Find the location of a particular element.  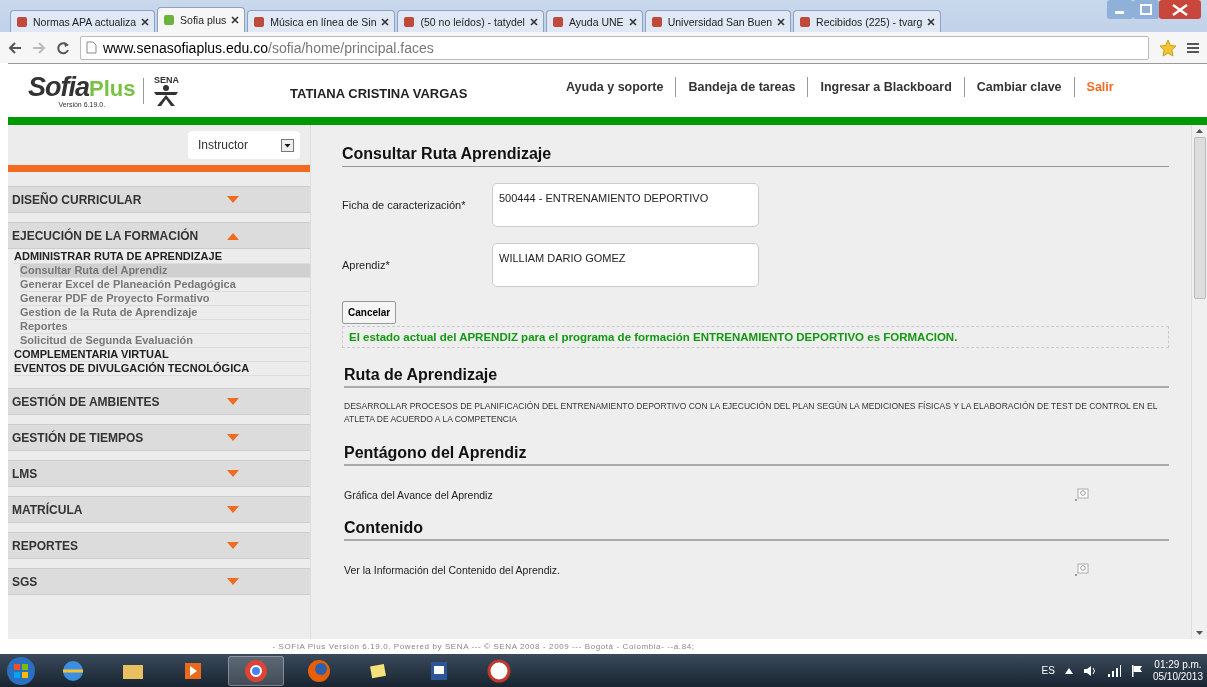

header-link: Ingresar a Blackboard is located at coordinates (885, 86).